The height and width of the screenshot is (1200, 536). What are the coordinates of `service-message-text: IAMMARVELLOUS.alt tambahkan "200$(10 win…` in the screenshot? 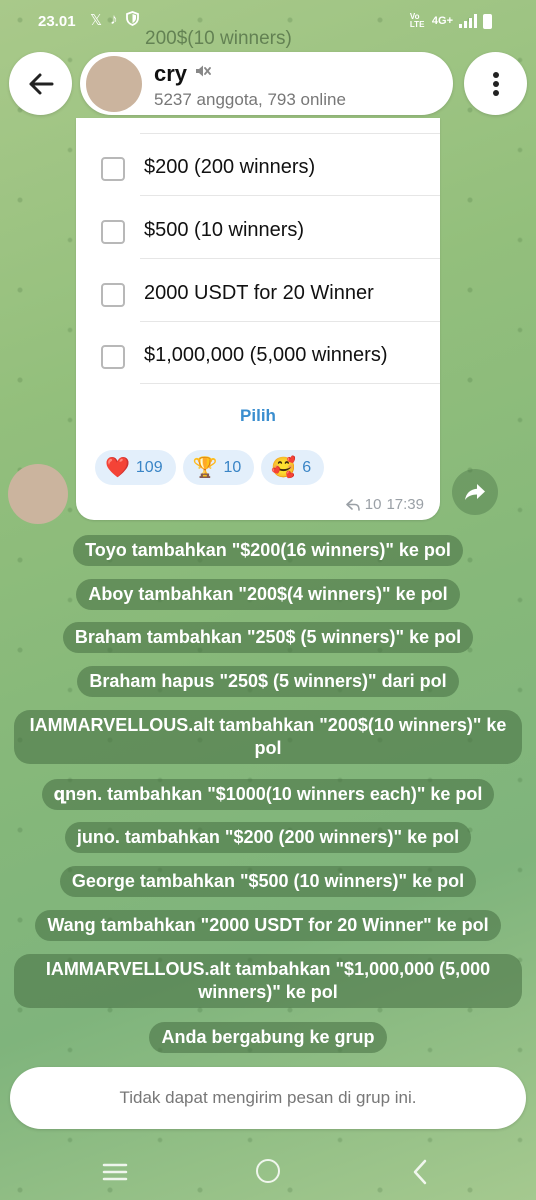 It's located at (268, 737).